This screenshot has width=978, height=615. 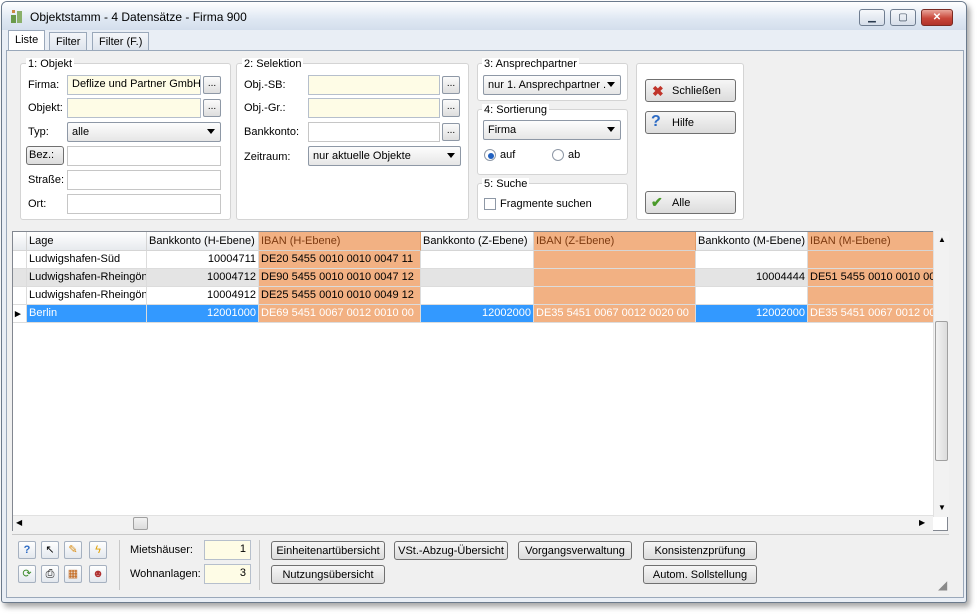 I want to click on table-cell: DE69 5451 0067 0012 0010 00, so click(x=340, y=314).